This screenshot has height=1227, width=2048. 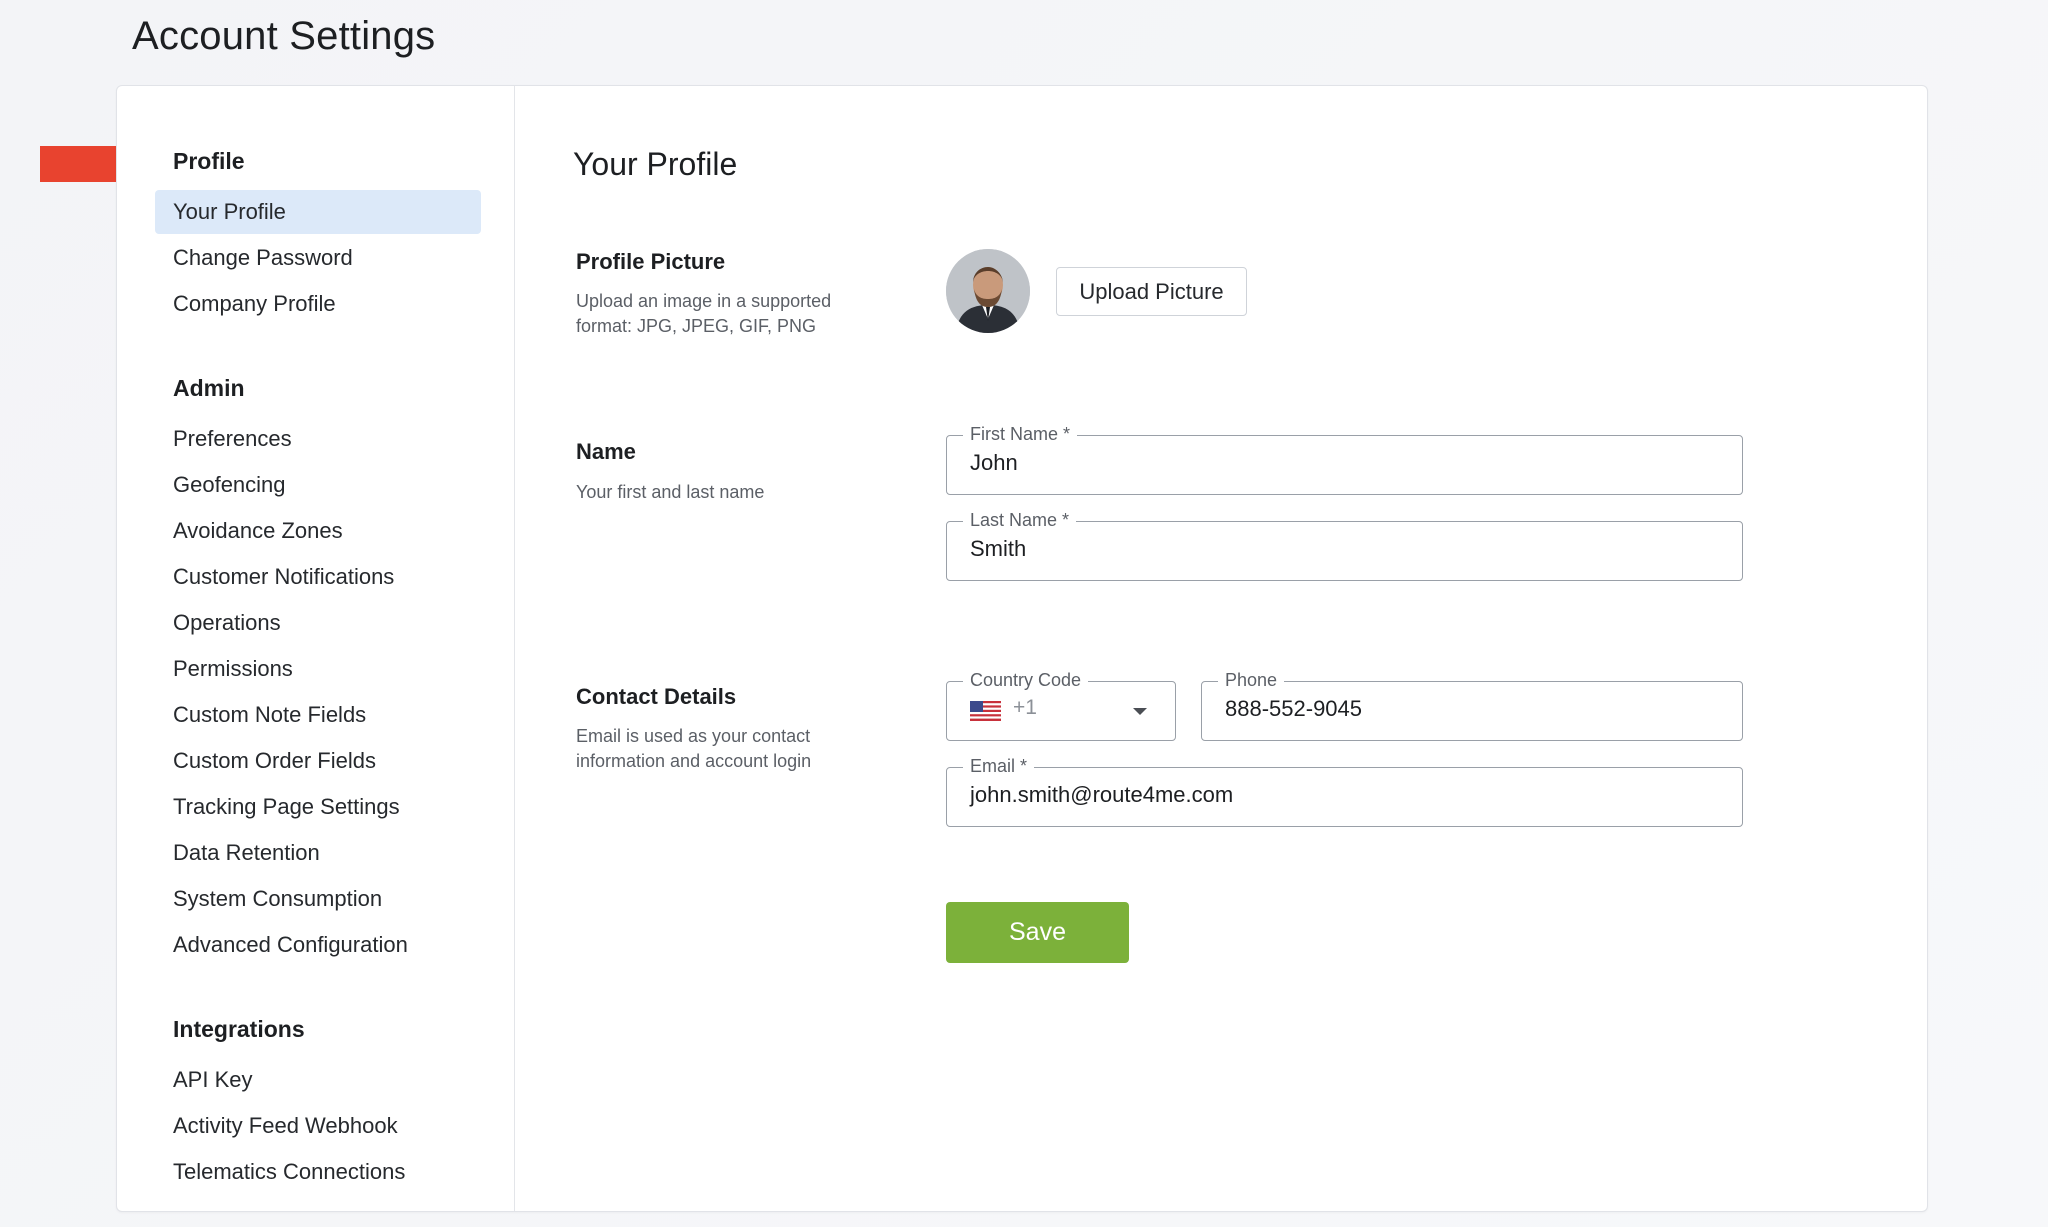 I want to click on country-code-value: +1, so click(x=1025, y=707).